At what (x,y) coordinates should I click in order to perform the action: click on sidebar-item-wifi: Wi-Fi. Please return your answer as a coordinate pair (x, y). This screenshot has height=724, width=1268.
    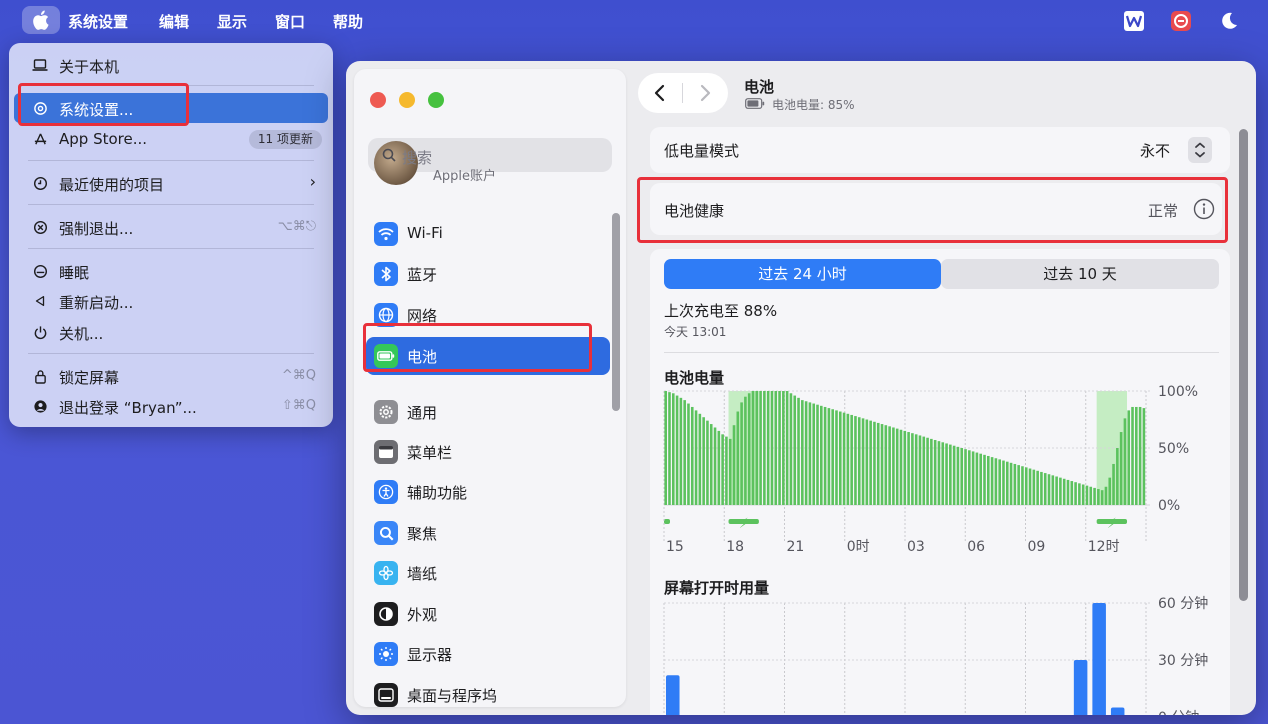
    Looking at the image, I should click on (488, 234).